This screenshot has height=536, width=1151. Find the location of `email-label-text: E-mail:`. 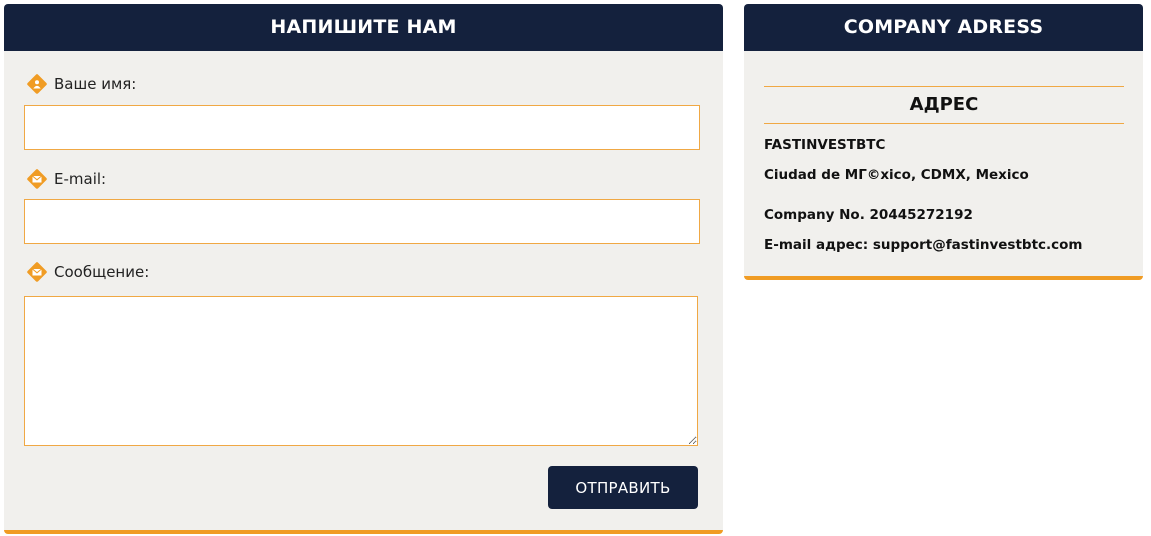

email-label-text: E-mail: is located at coordinates (80, 179).